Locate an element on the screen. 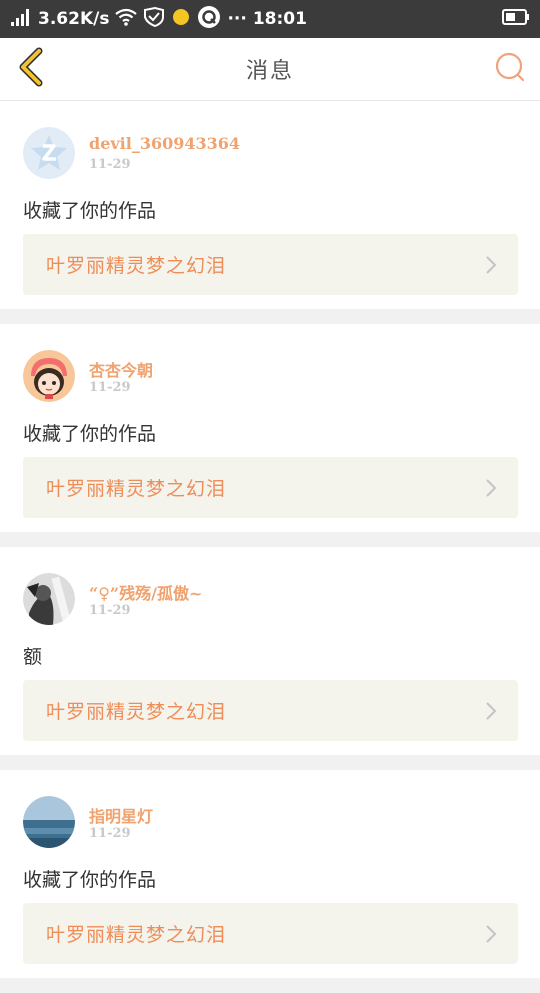  header: 消息 is located at coordinates (270, 69).